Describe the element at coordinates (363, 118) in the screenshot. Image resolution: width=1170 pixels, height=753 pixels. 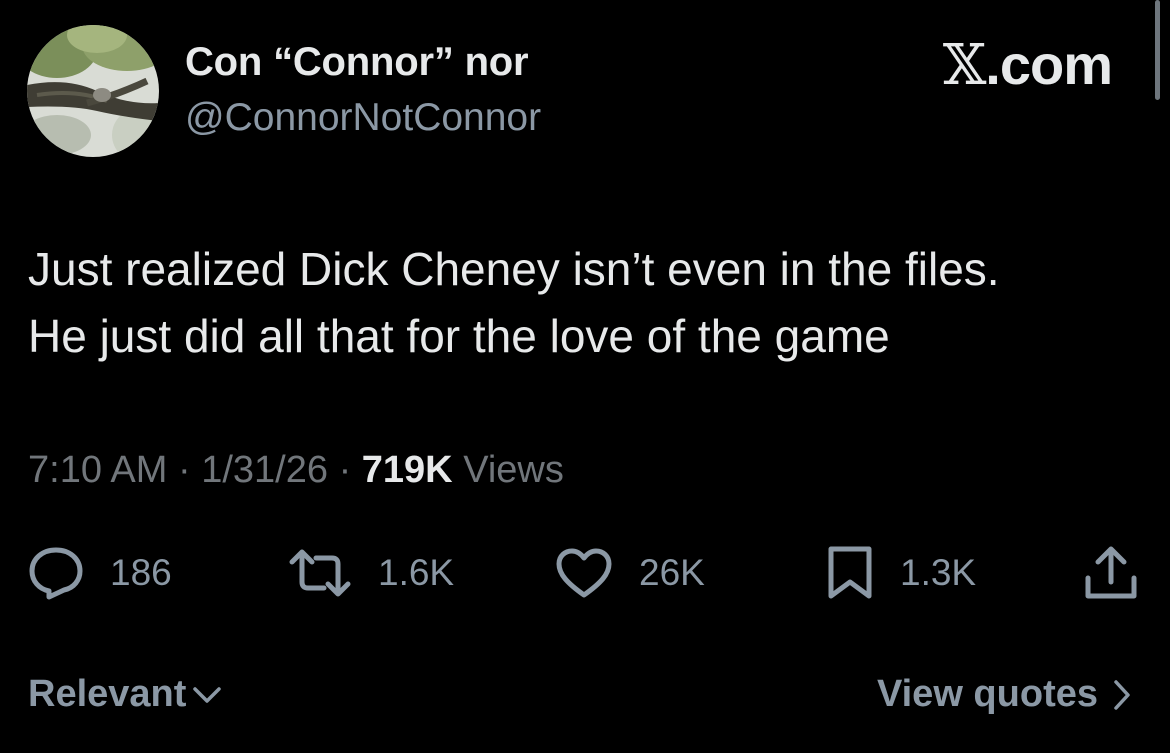
I see `user-handle: @ConnorNotConnor` at that location.